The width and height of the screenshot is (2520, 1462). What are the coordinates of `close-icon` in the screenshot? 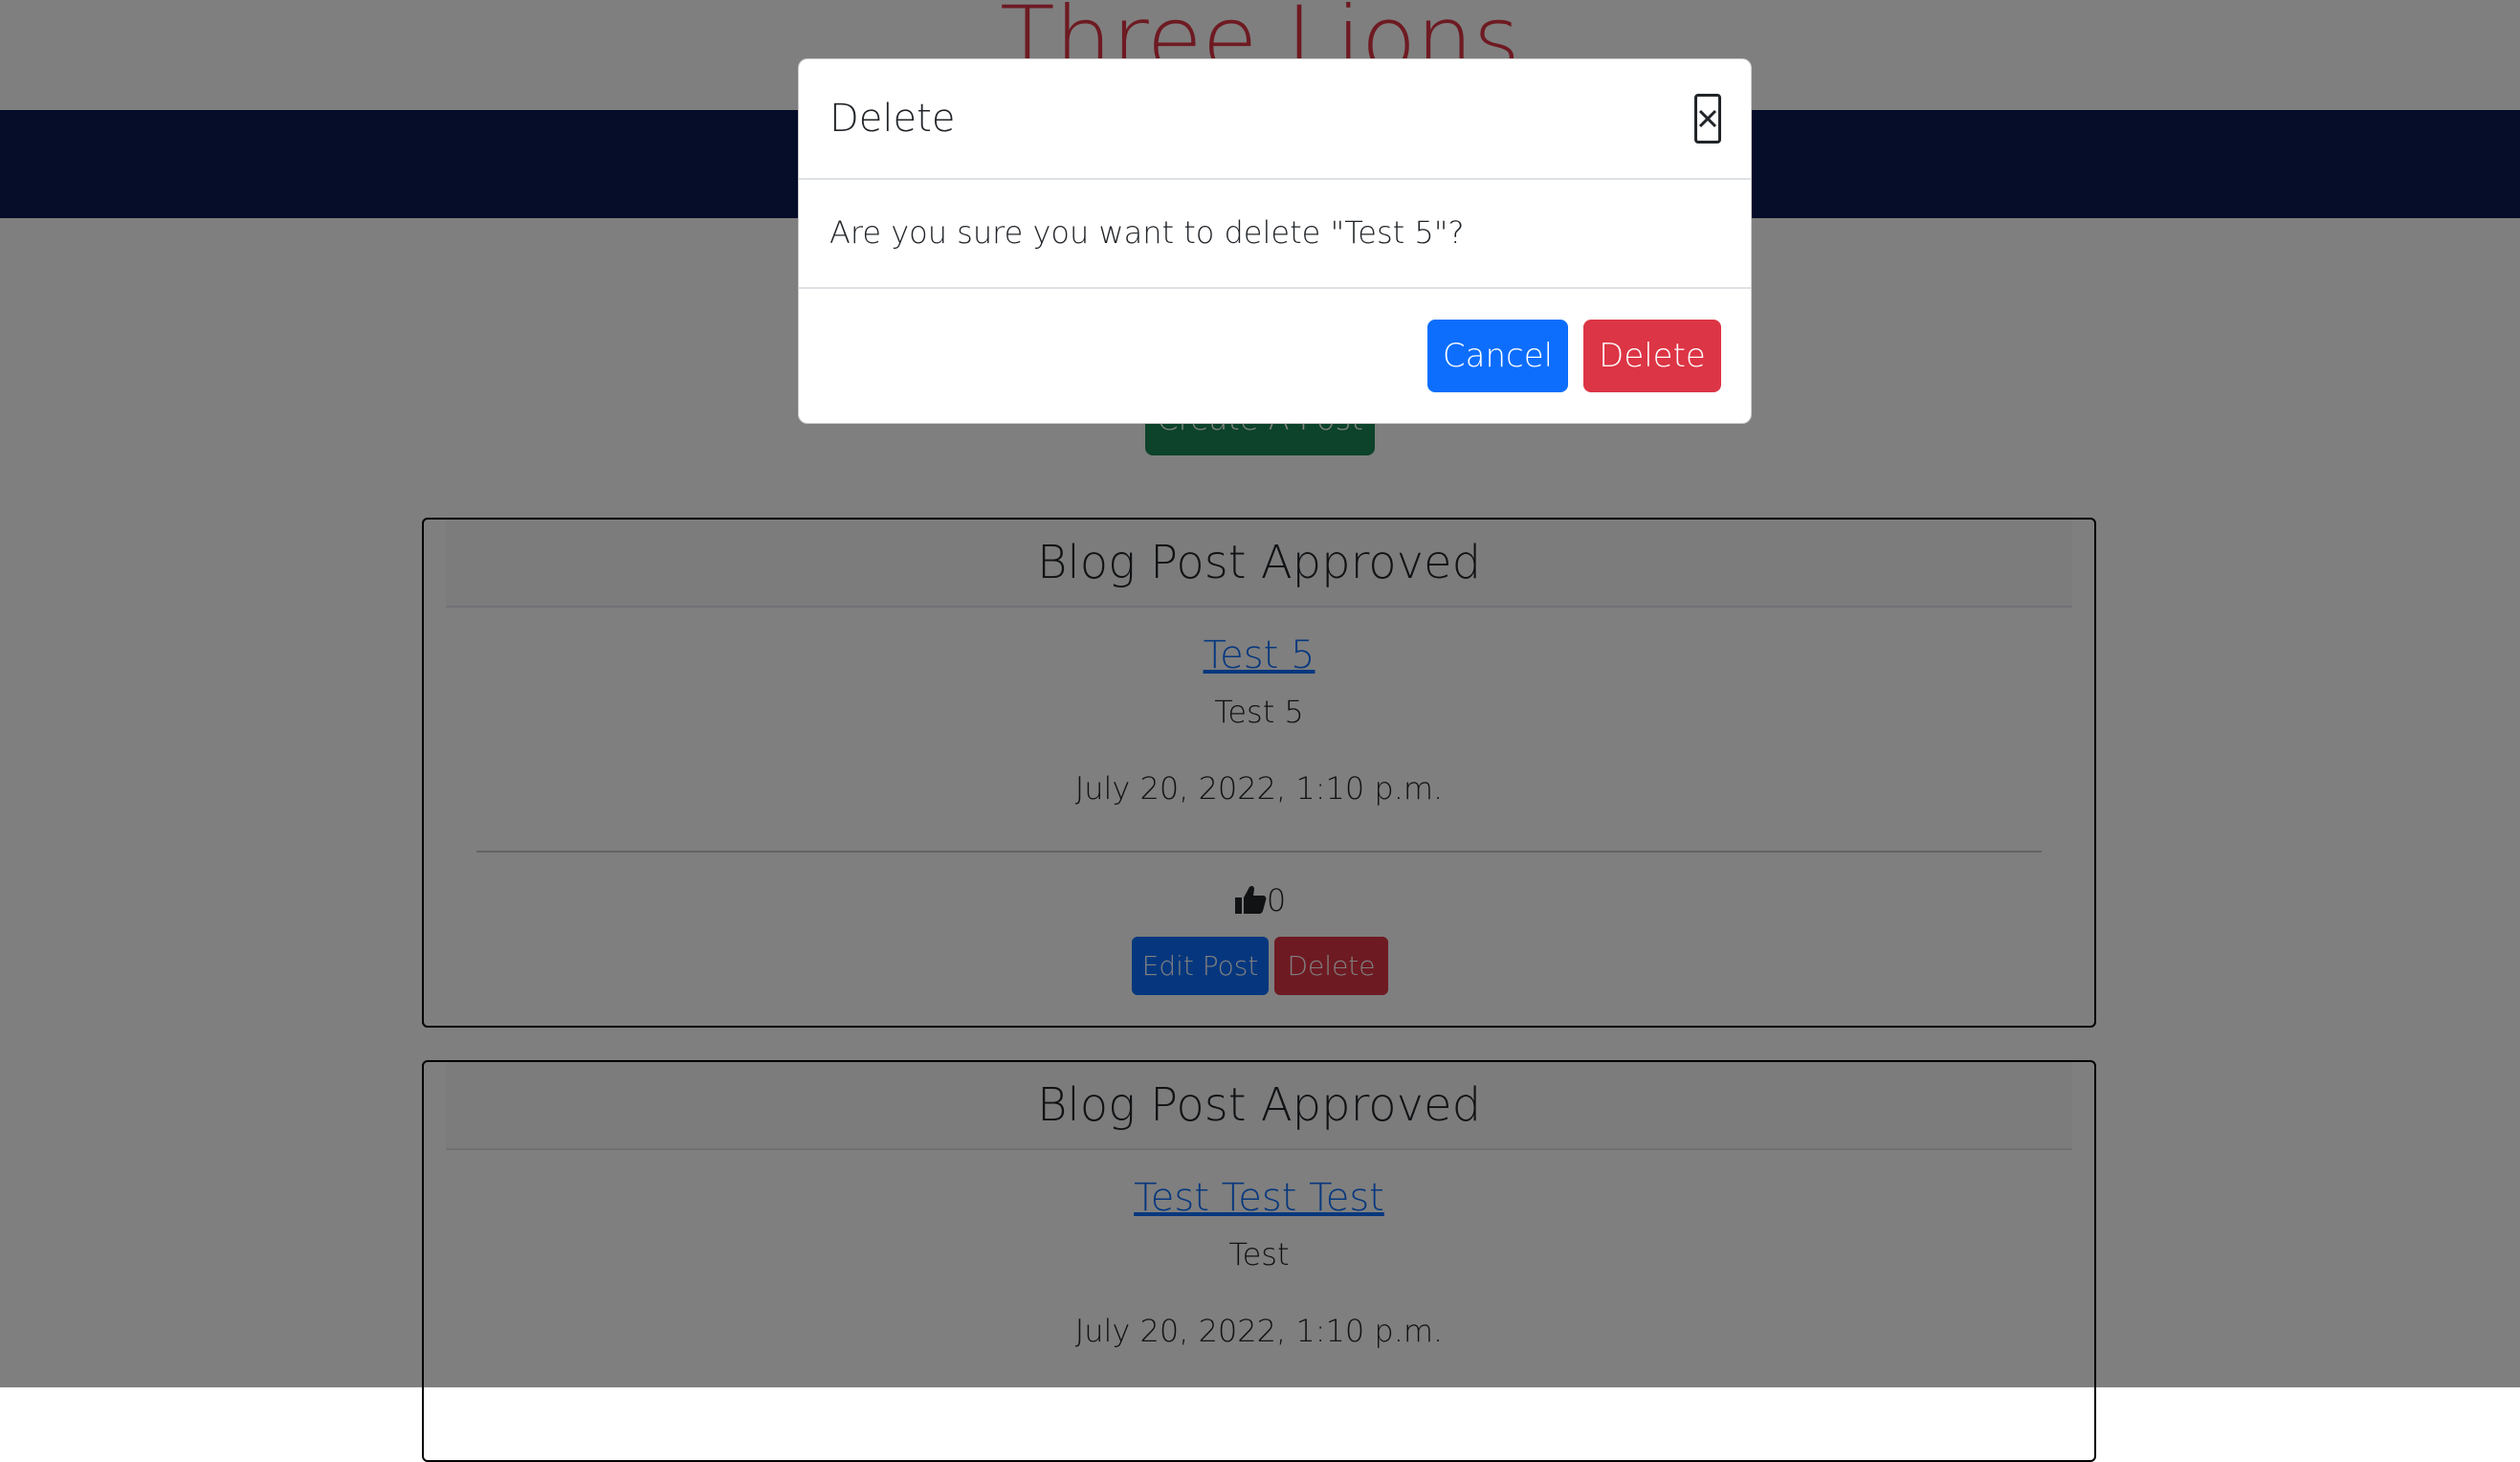 It's located at (1708, 119).